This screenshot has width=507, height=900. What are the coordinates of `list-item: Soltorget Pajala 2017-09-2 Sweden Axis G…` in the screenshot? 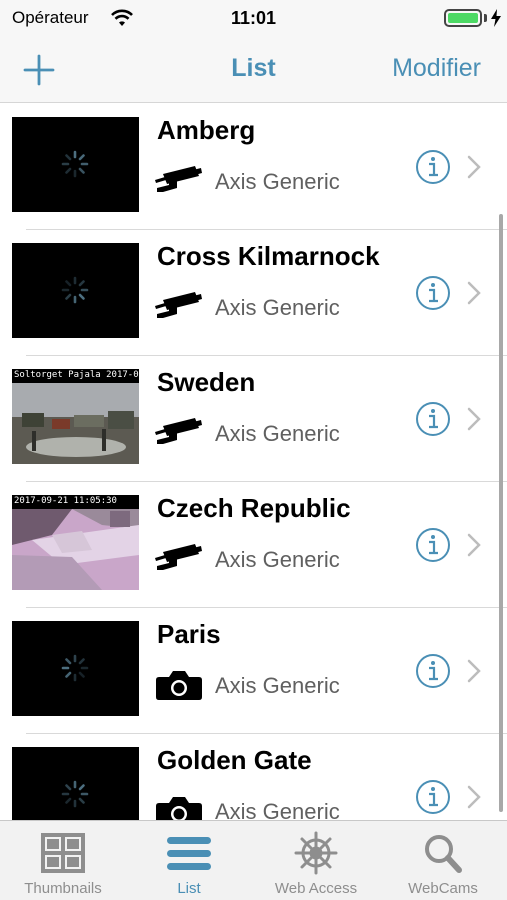 It's located at (253, 419).